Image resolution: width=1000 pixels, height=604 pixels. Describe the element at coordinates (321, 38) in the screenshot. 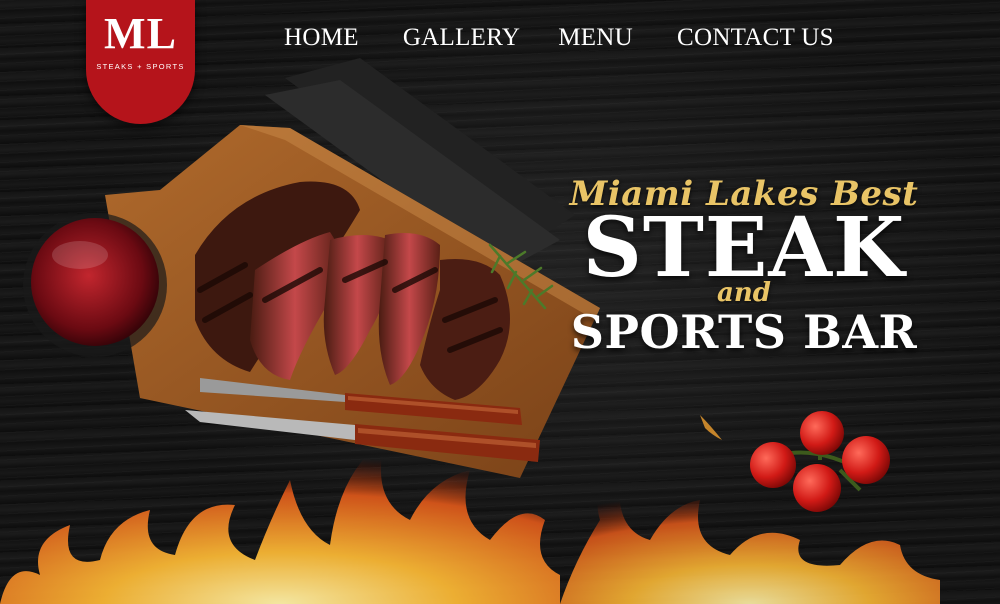

I see `nav-home-link: HOME` at that location.